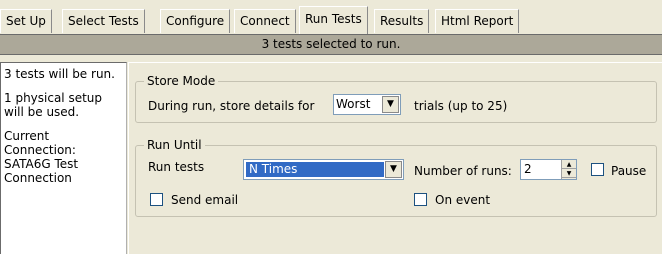  I want to click on run-tests-label: Run tests, so click(176, 167).